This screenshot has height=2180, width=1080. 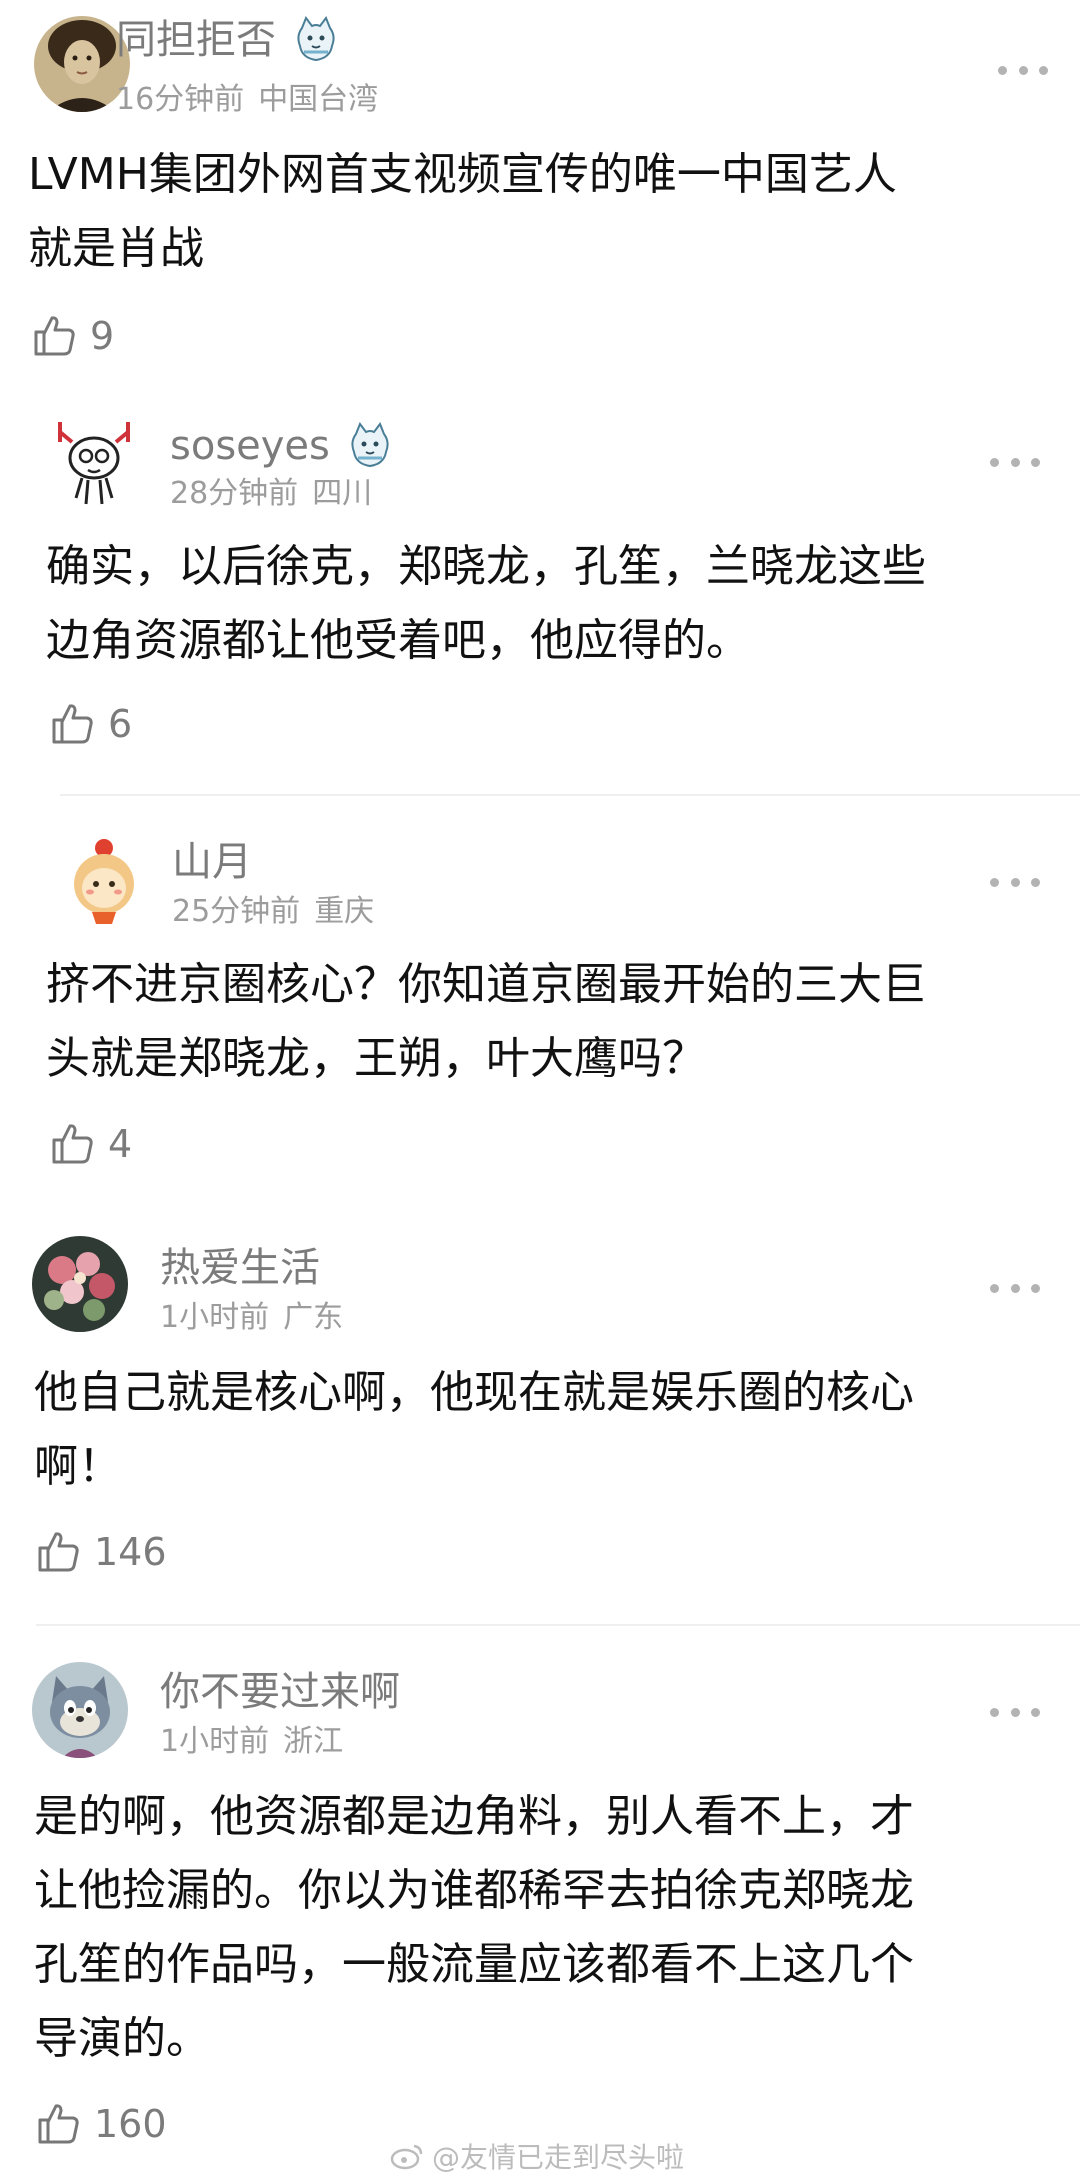 What do you see at coordinates (558, 2157) in the screenshot?
I see `watermark-text: @友情已走到尽头啦` at bounding box center [558, 2157].